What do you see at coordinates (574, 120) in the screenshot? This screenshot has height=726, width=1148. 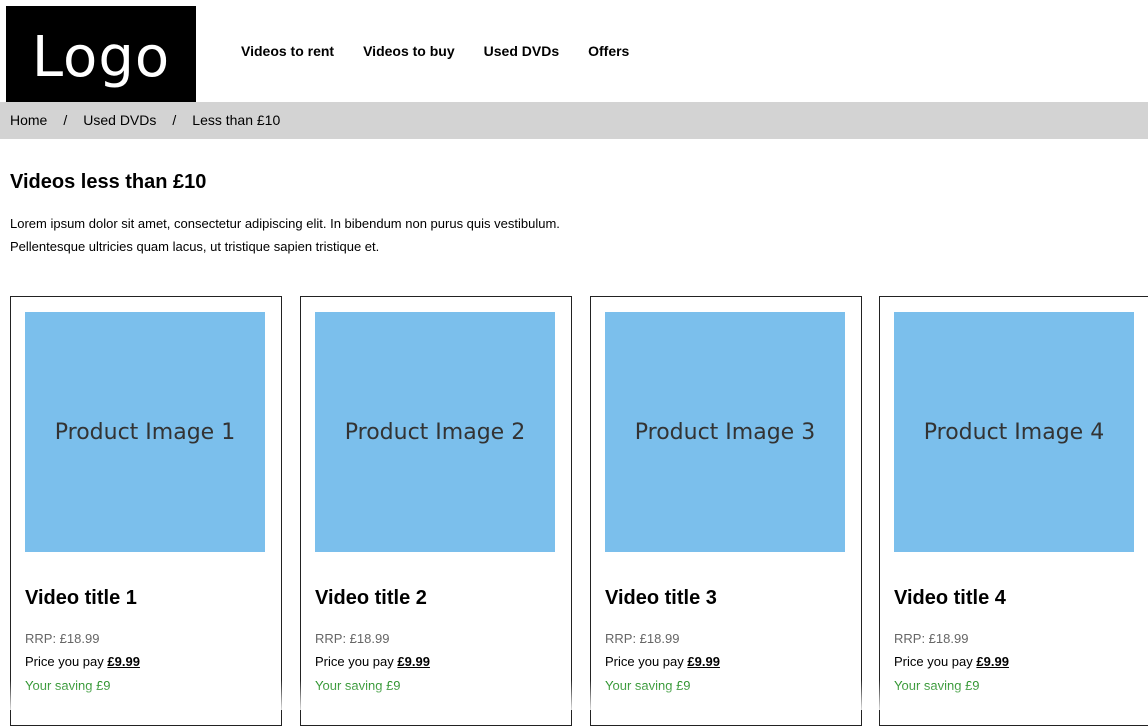 I see `breadcrumb: Home / Used DVDs / Less than £10` at bounding box center [574, 120].